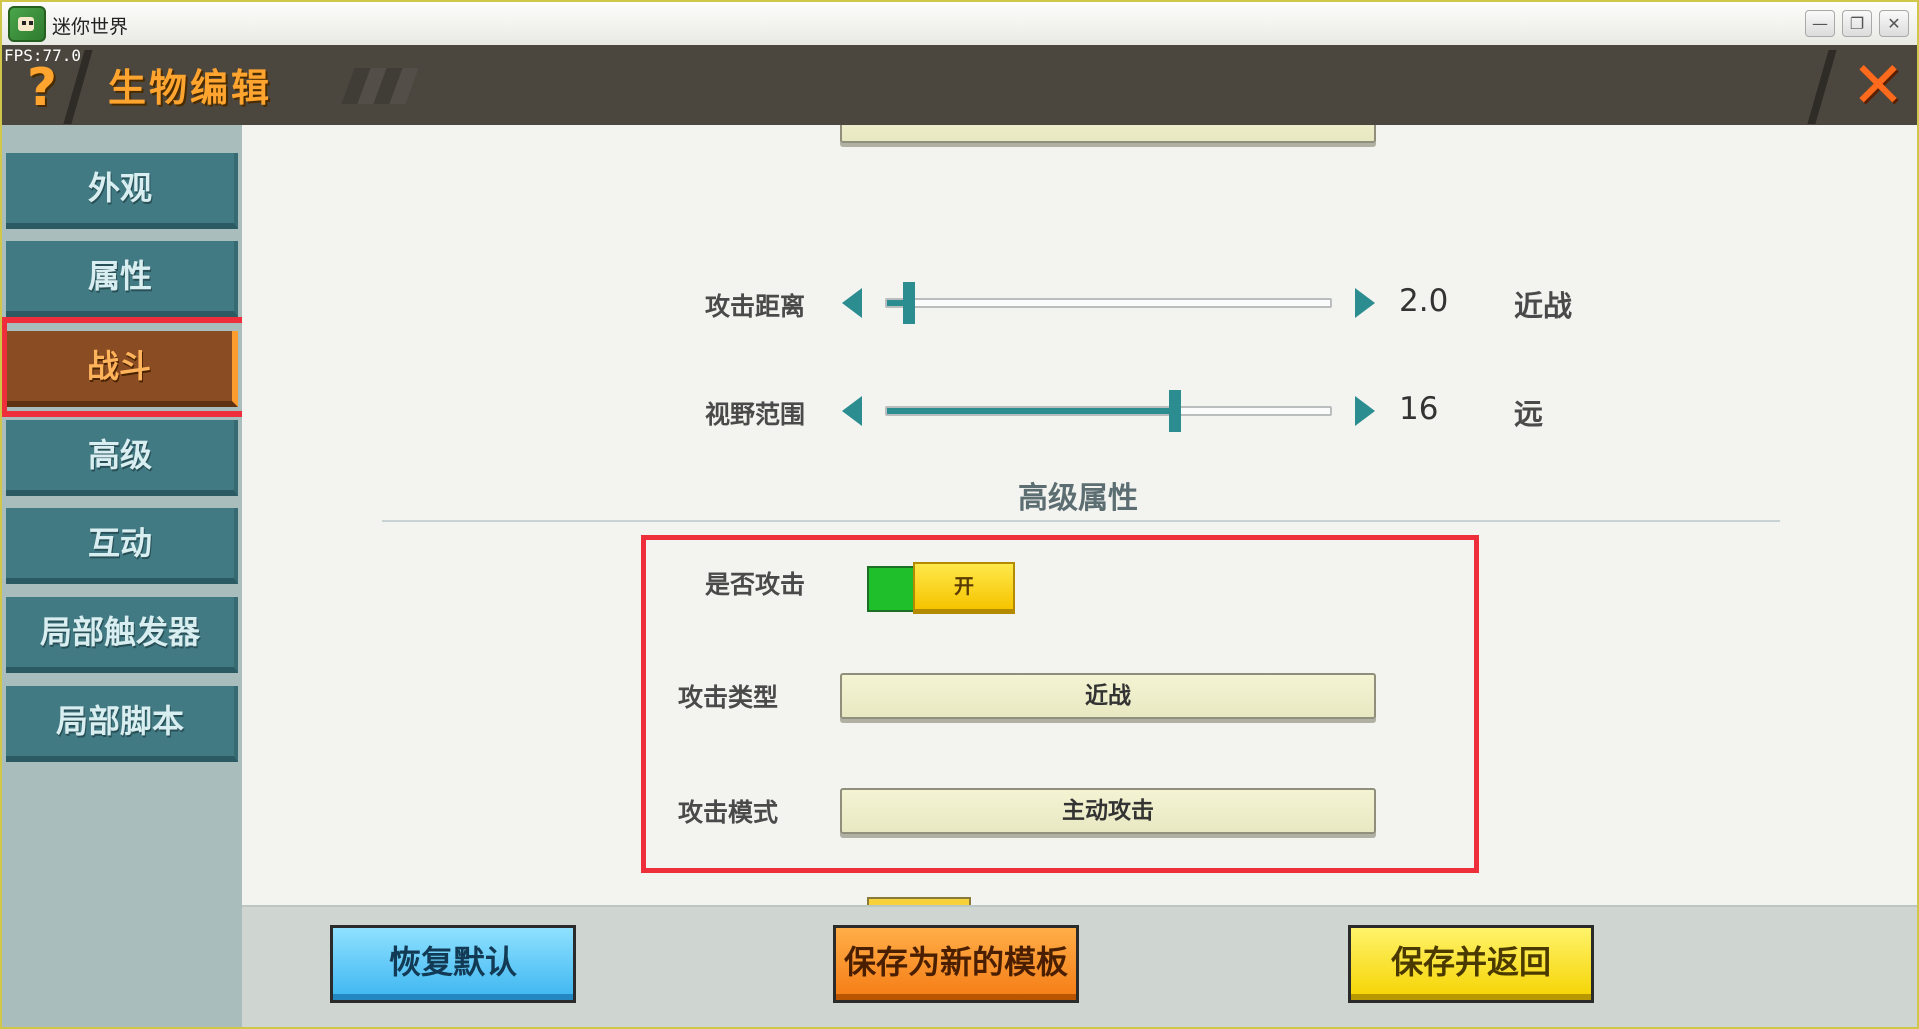  I want to click on attack-mode-dropdown: 主动攻击, so click(1108, 811).